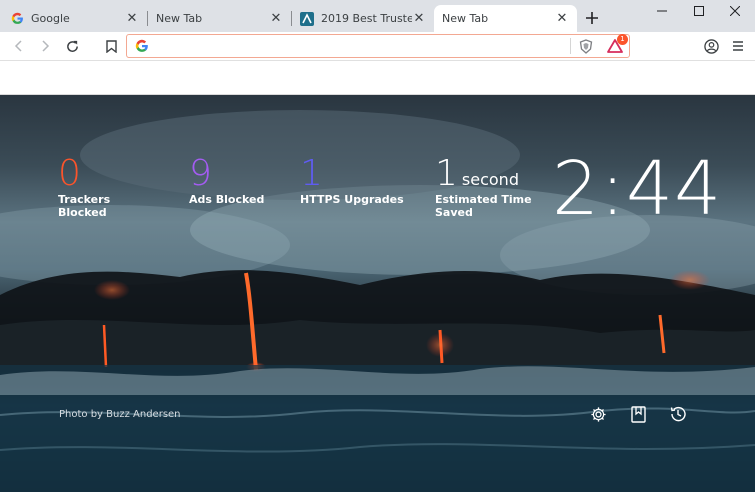  I want to click on trackers-label-line1: Trackers, so click(84, 199).